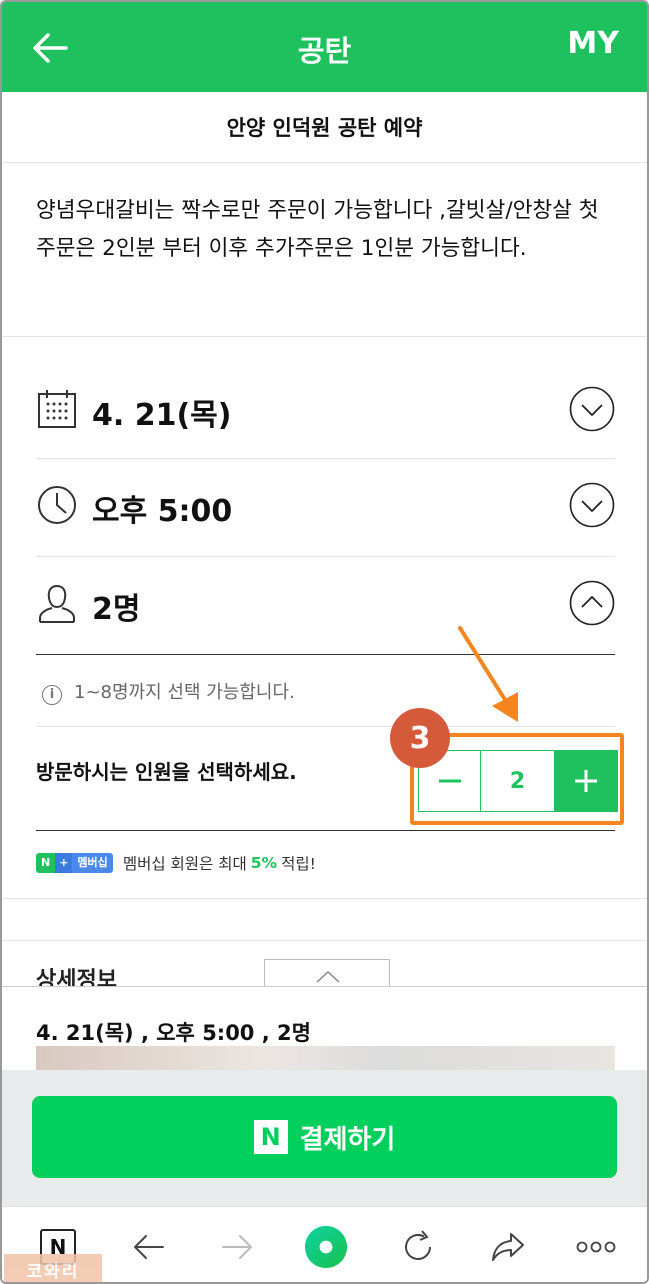 Image resolution: width=649 pixels, height=1284 pixels. What do you see at coordinates (184, 692) in the screenshot?
I see `people-range-text: 1~8명까지 선택 가능합니다.` at bounding box center [184, 692].